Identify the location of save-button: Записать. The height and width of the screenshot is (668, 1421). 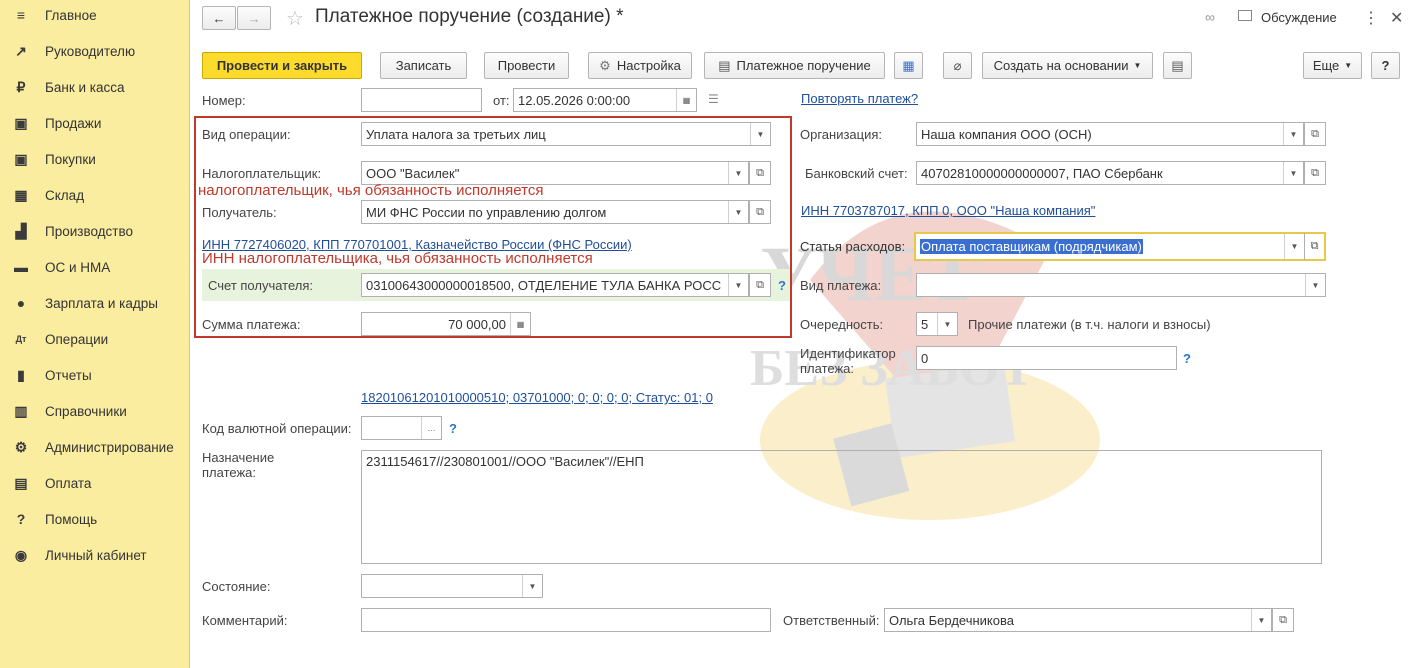
(423, 65).